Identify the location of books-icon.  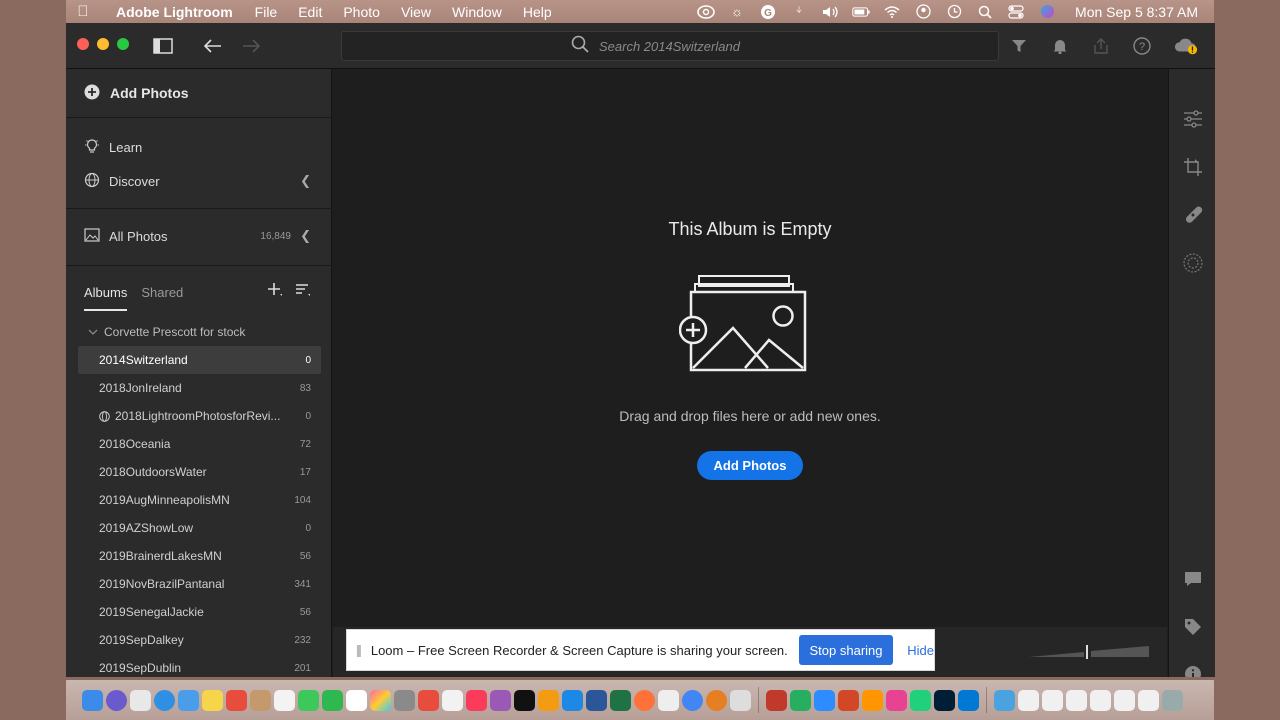
(548, 700).